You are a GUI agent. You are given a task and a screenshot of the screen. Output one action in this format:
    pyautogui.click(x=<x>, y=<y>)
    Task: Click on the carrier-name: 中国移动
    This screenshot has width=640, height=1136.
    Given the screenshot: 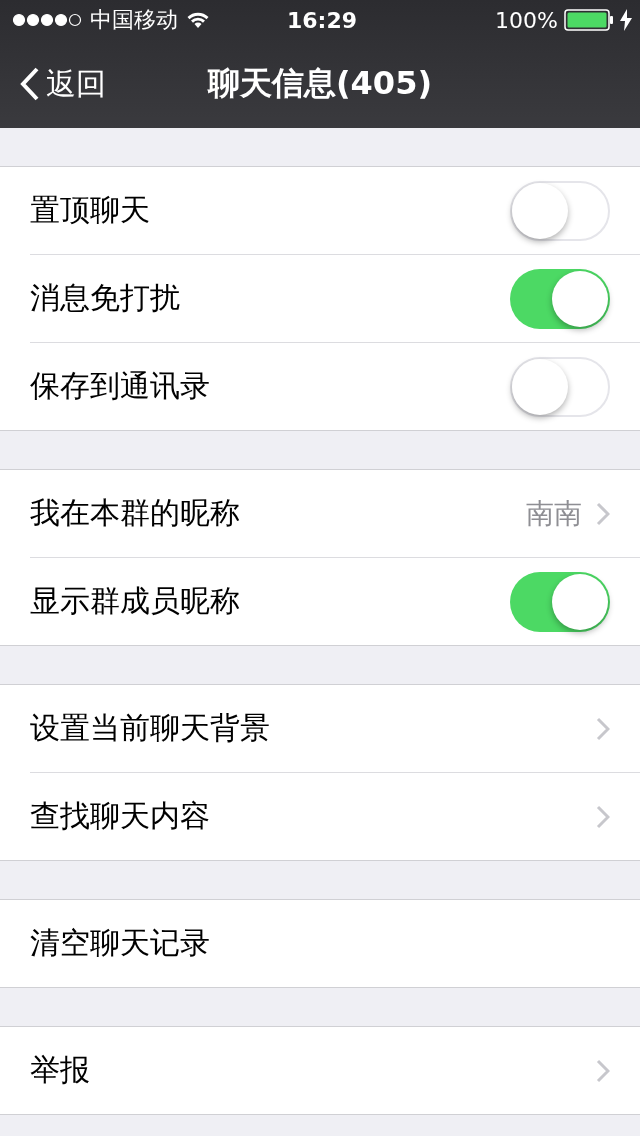 What is the action you would take?
    pyautogui.click(x=134, y=20)
    